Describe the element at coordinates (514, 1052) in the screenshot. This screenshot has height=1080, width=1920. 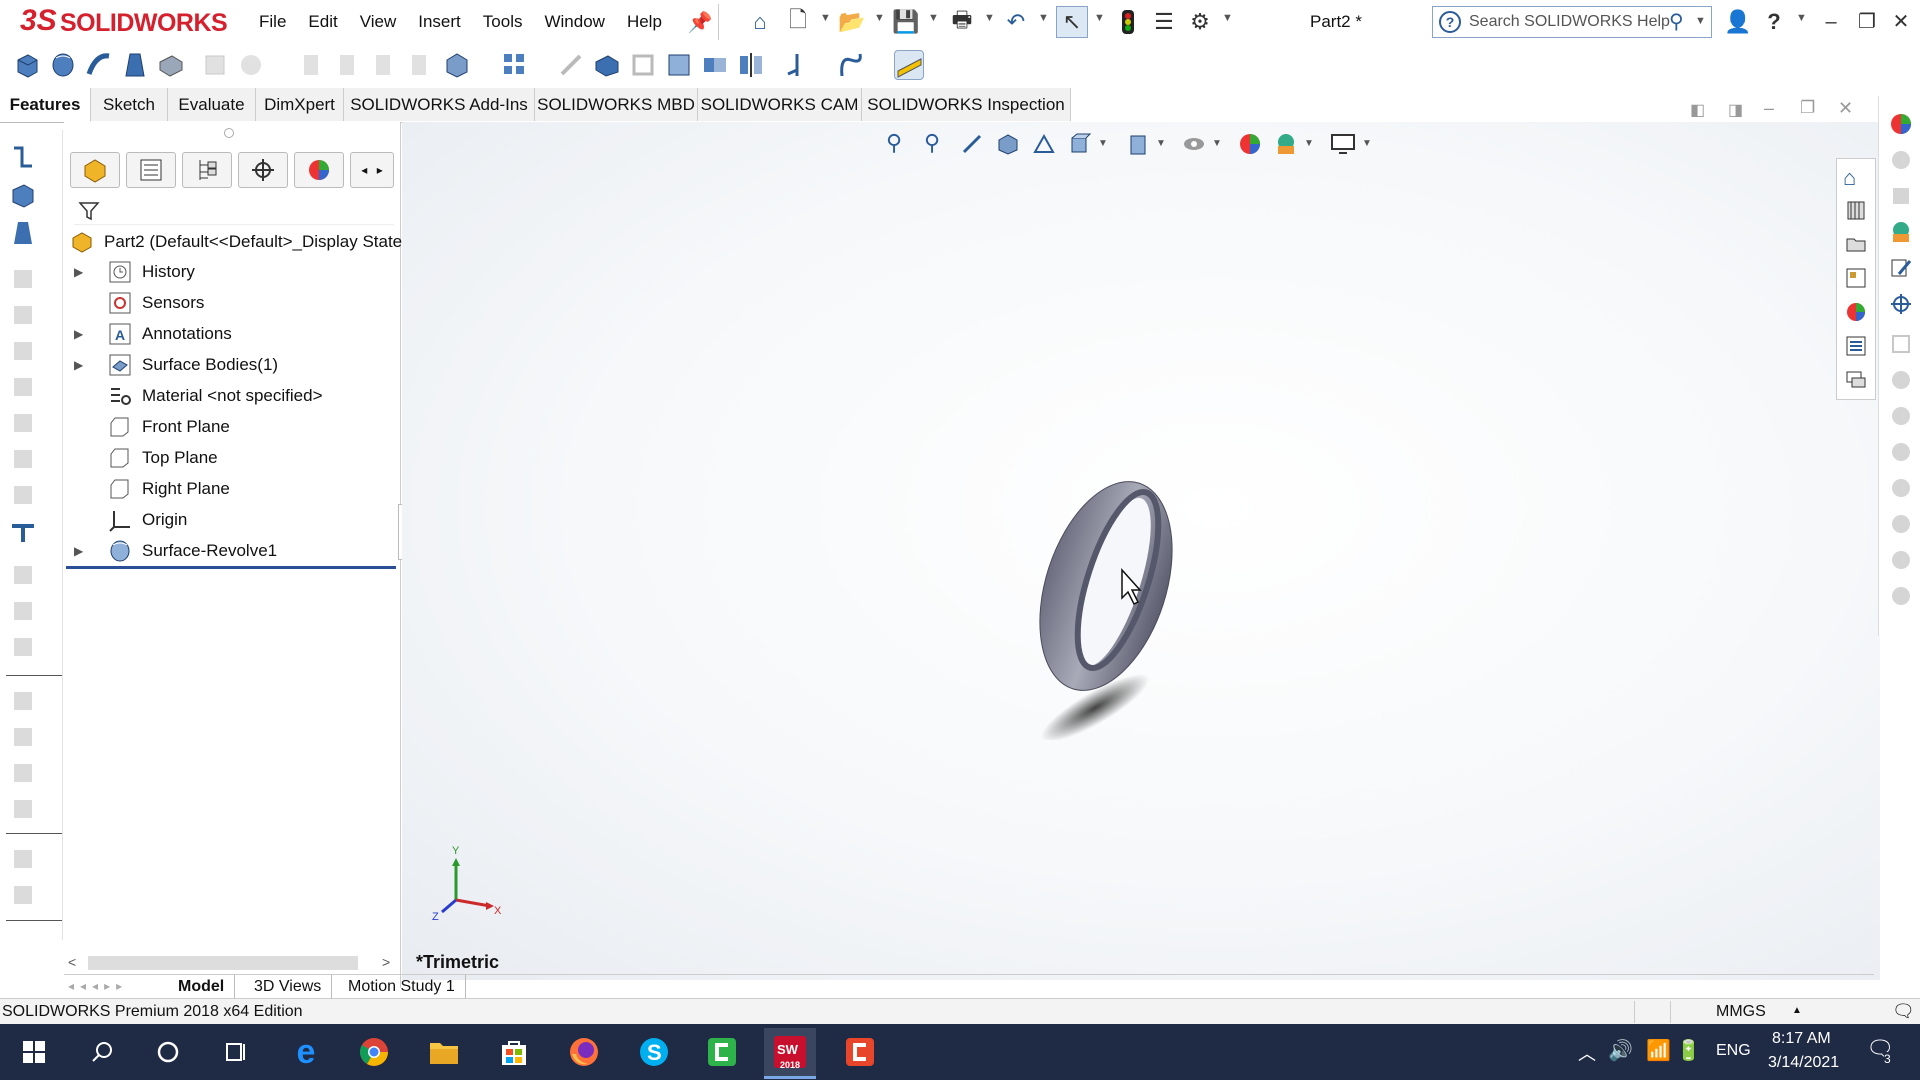
I see `microsoft-store-icon` at that location.